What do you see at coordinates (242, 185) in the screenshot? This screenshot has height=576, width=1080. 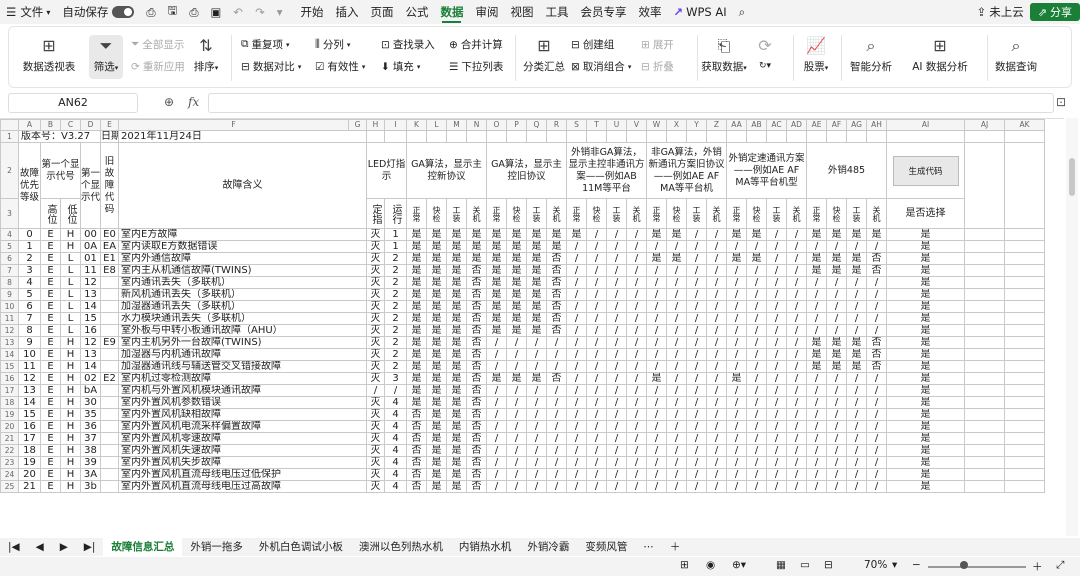 I see `header-meaning: 故障含义` at bounding box center [242, 185].